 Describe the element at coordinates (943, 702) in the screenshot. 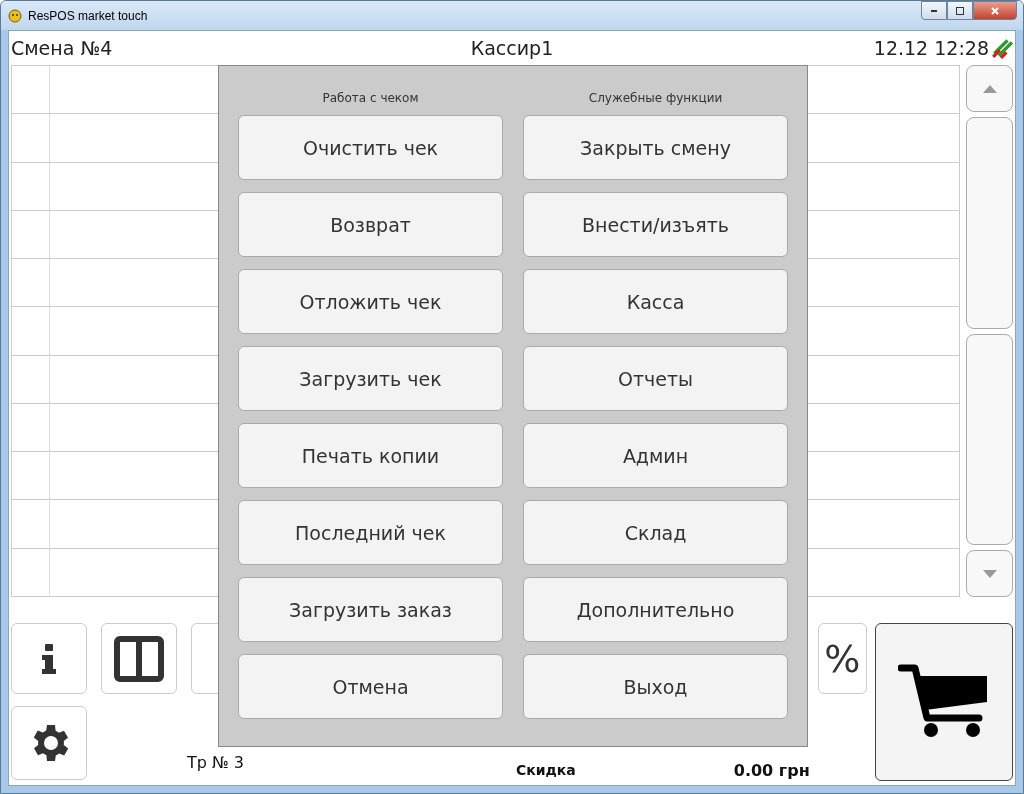

I see `cart-button` at that location.